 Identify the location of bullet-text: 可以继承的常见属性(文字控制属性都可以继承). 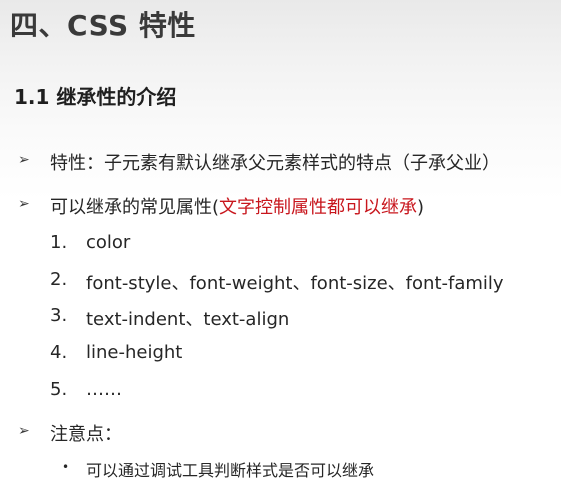
(237, 206).